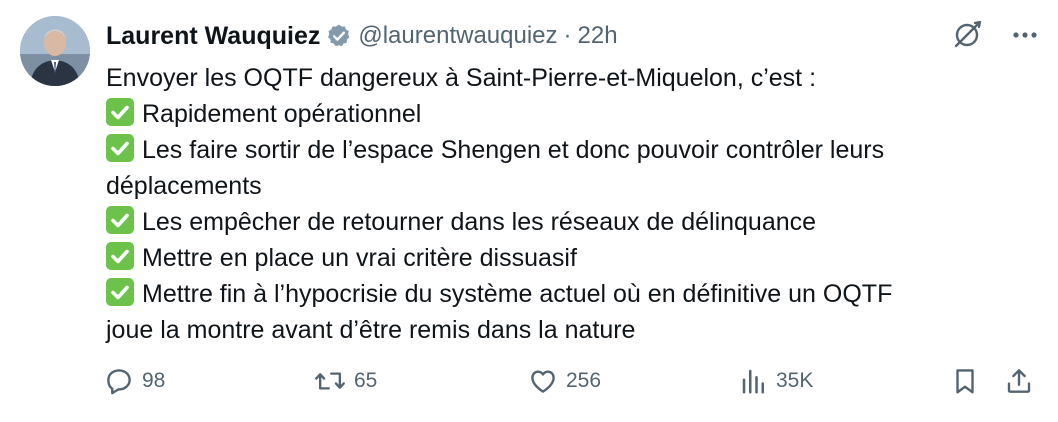 The height and width of the screenshot is (422, 1058). I want to click on bookmark-button, so click(965, 381).